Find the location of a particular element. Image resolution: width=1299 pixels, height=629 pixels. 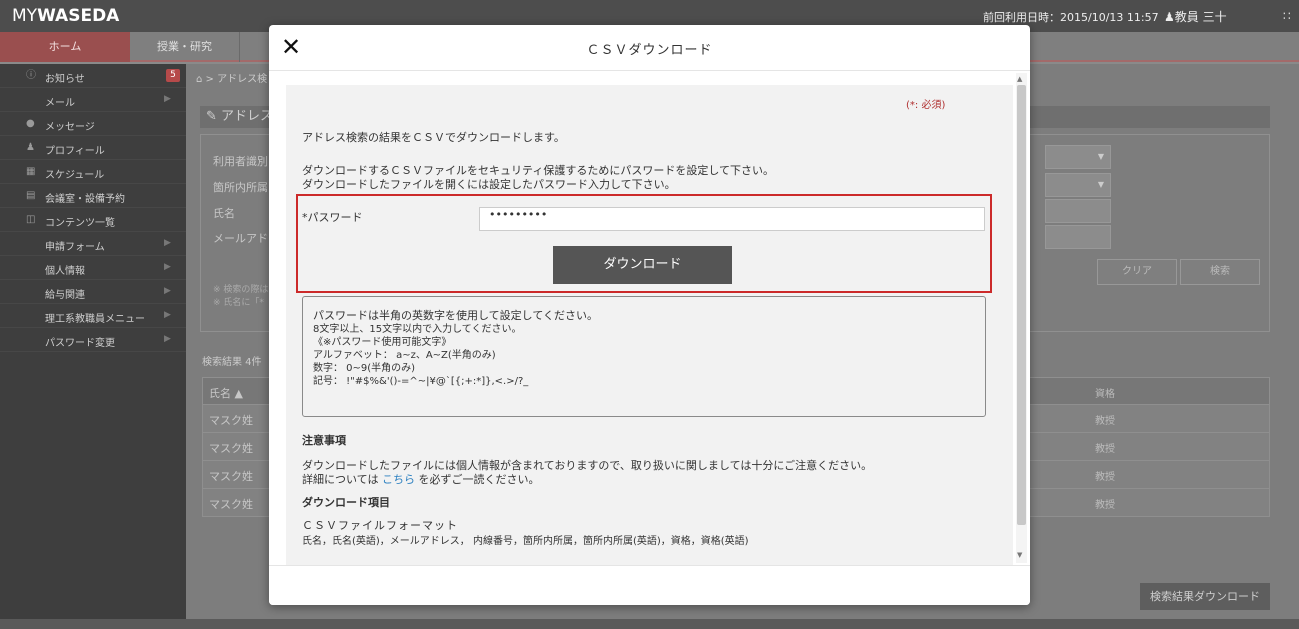

sidebar-item-salary: 給与関連 ▶ is located at coordinates (93, 292).